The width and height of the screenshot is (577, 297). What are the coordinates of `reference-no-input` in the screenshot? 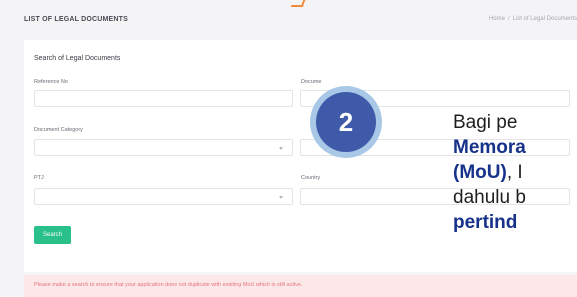 It's located at (163, 98).